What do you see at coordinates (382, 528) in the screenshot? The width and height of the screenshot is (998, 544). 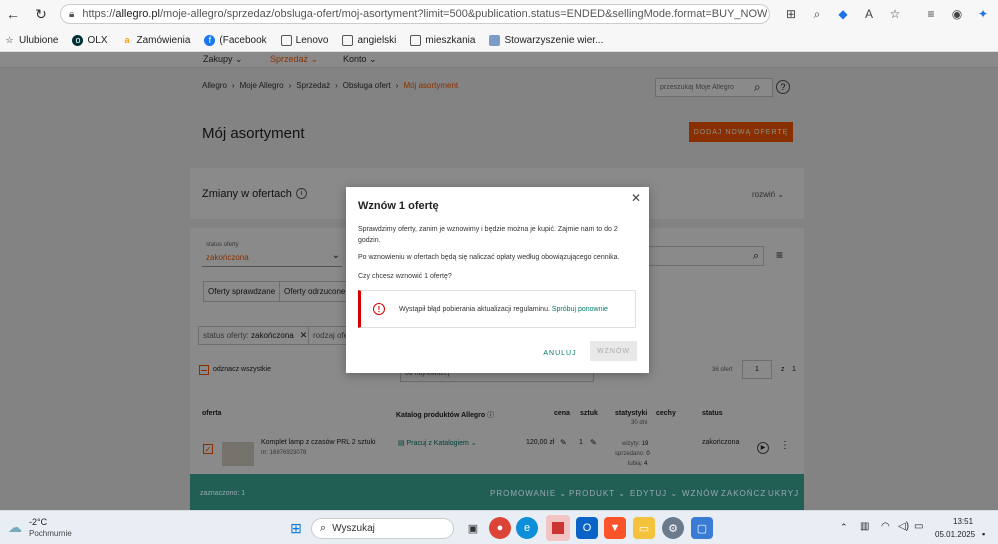 I see `taskbar-search: ⌕ Wyszukaj` at bounding box center [382, 528].